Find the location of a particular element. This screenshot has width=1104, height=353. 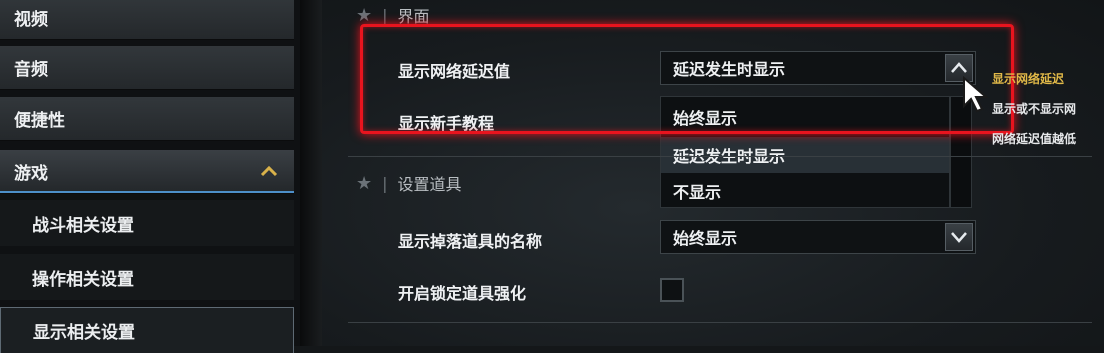

section-header-items: ★ | 设置道具 is located at coordinates (409, 183).